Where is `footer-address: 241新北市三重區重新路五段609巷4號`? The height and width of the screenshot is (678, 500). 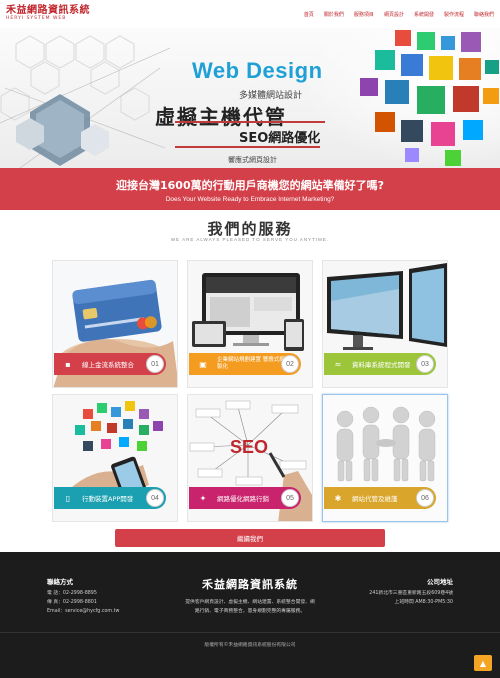 footer-address: 241新北市三重區重新路五段609巷4號 is located at coordinates (411, 593).